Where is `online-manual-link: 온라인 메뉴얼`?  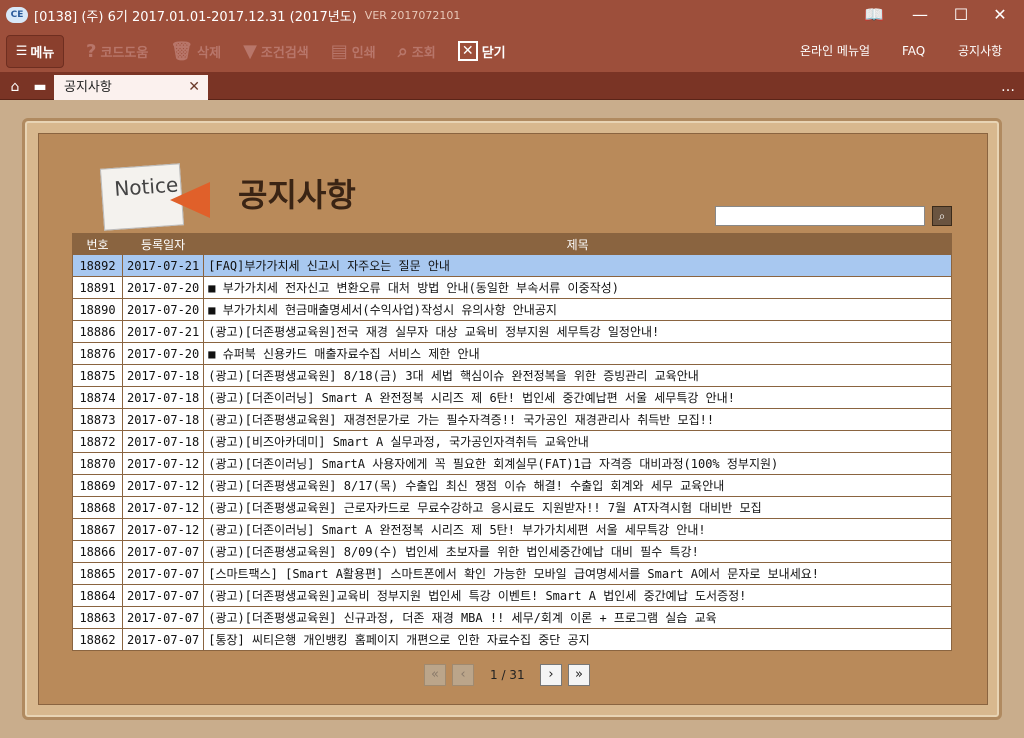 online-manual-link: 온라인 메뉴얼 is located at coordinates (835, 51).